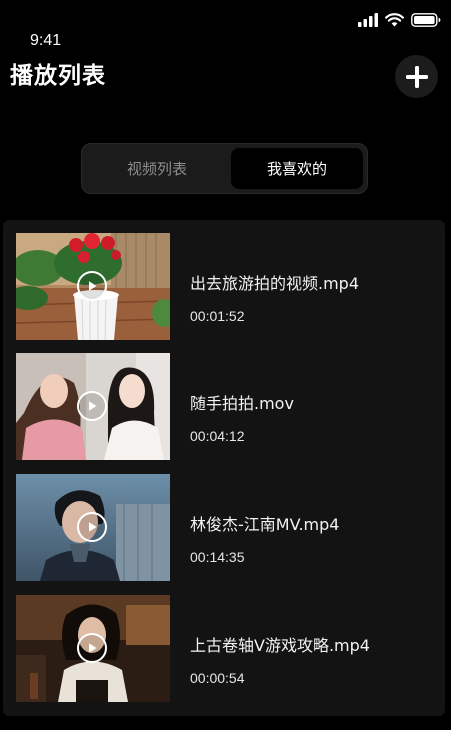 The height and width of the screenshot is (730, 451). I want to click on video-title: 林俊杰-江南MV.mp4, so click(265, 524).